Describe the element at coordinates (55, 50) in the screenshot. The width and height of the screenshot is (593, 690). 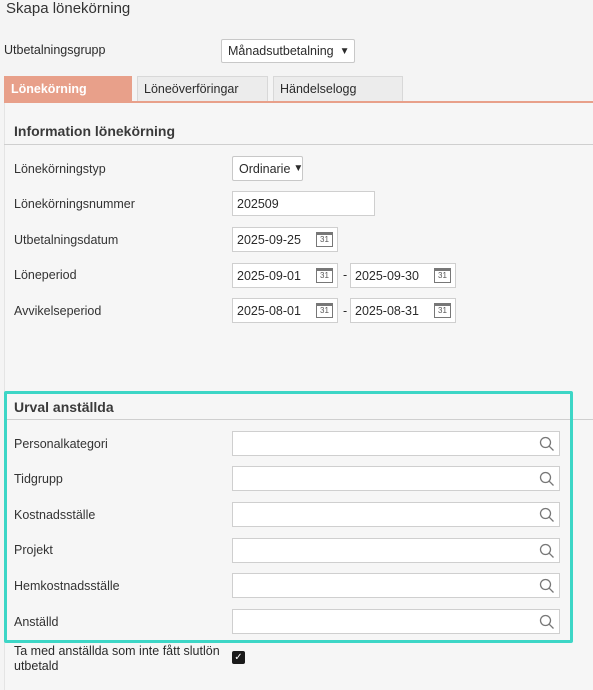
I see `payout-group-label: Utbetalningsgrupp` at that location.